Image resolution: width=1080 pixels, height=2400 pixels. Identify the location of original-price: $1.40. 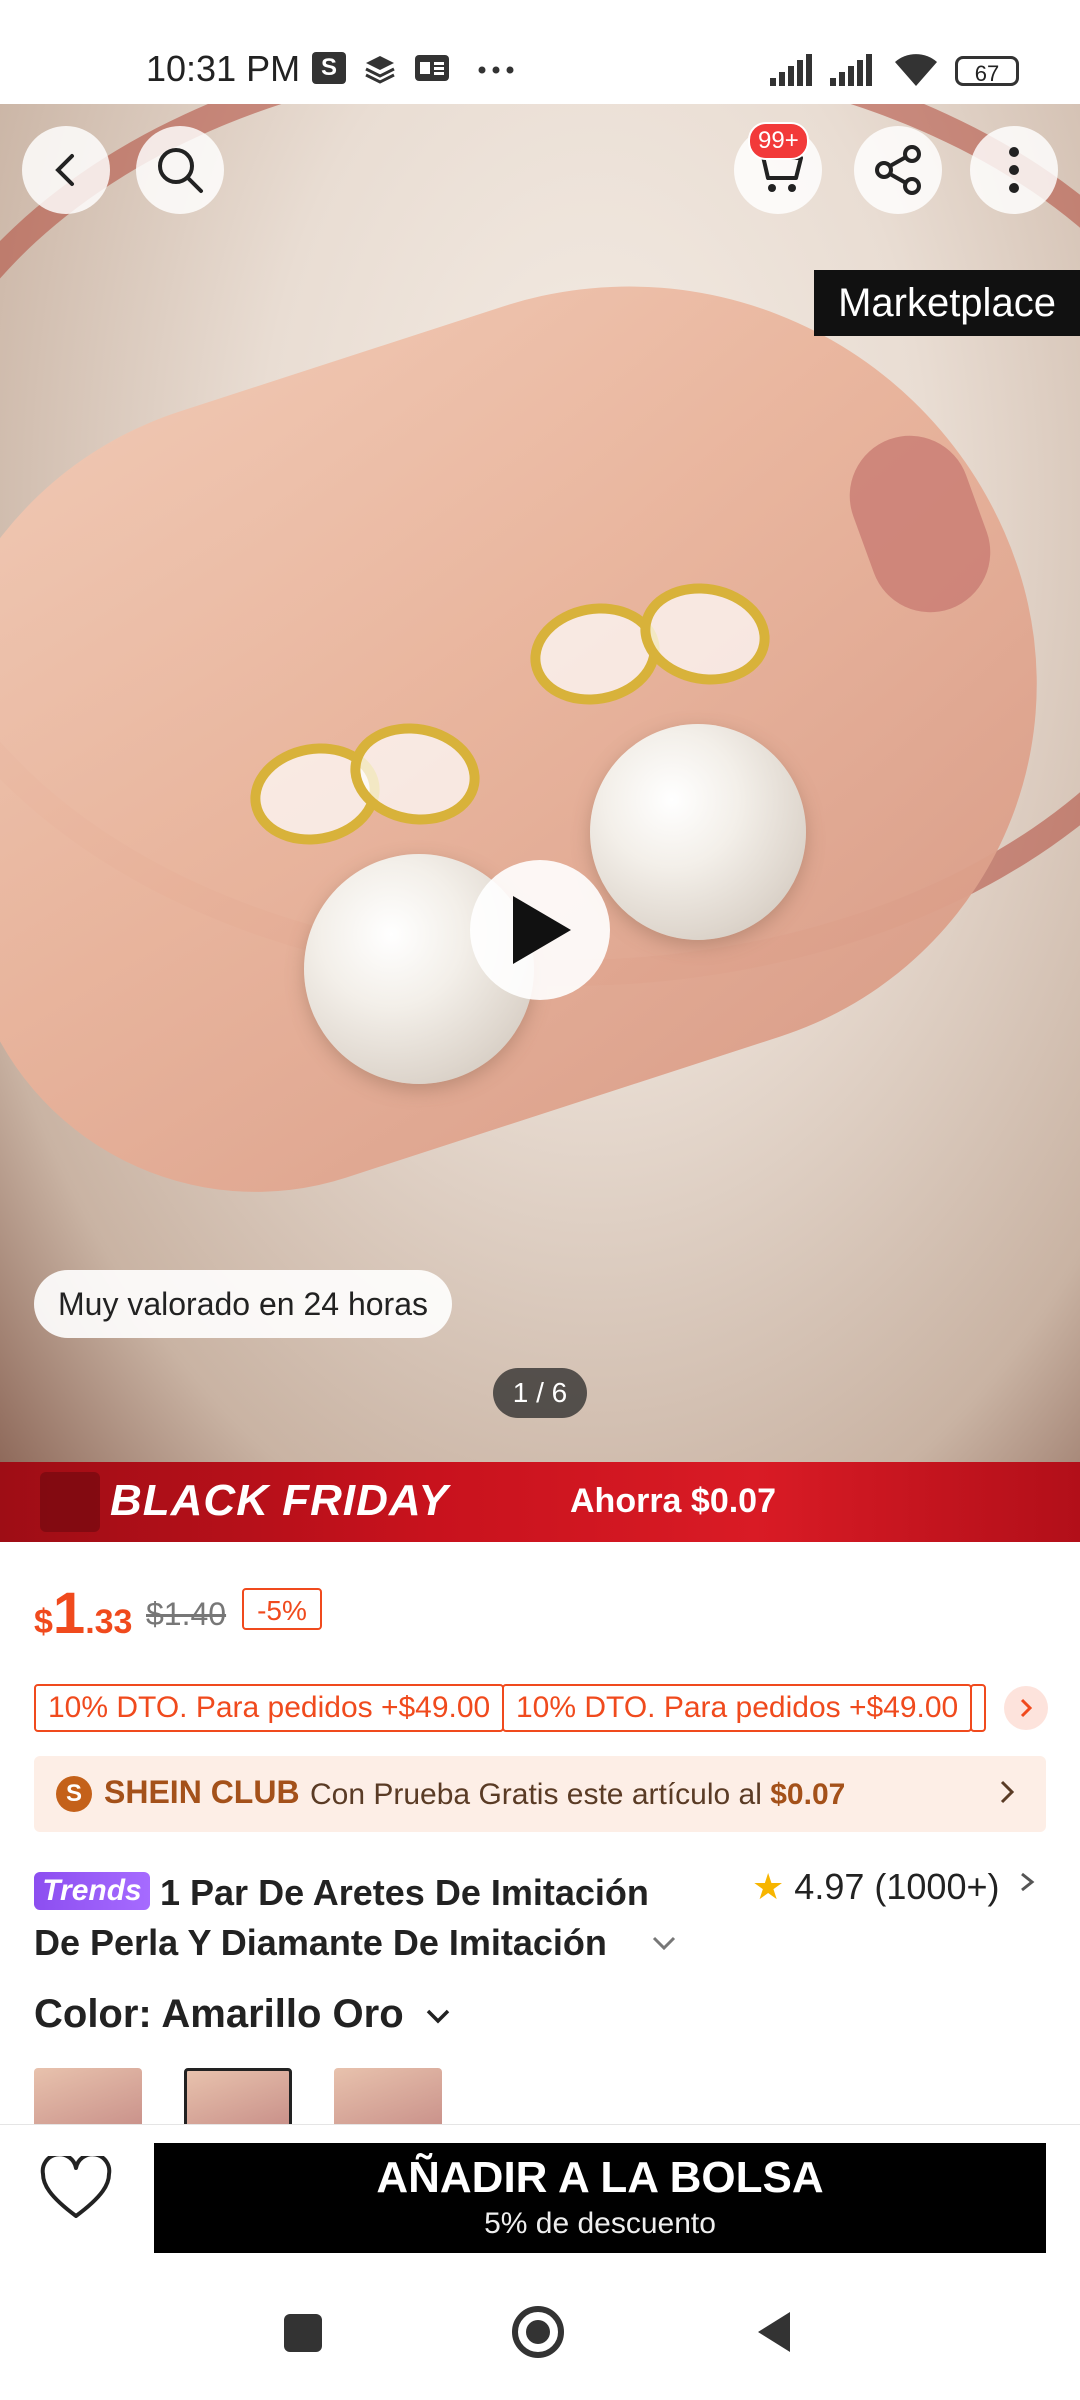
(186, 1614).